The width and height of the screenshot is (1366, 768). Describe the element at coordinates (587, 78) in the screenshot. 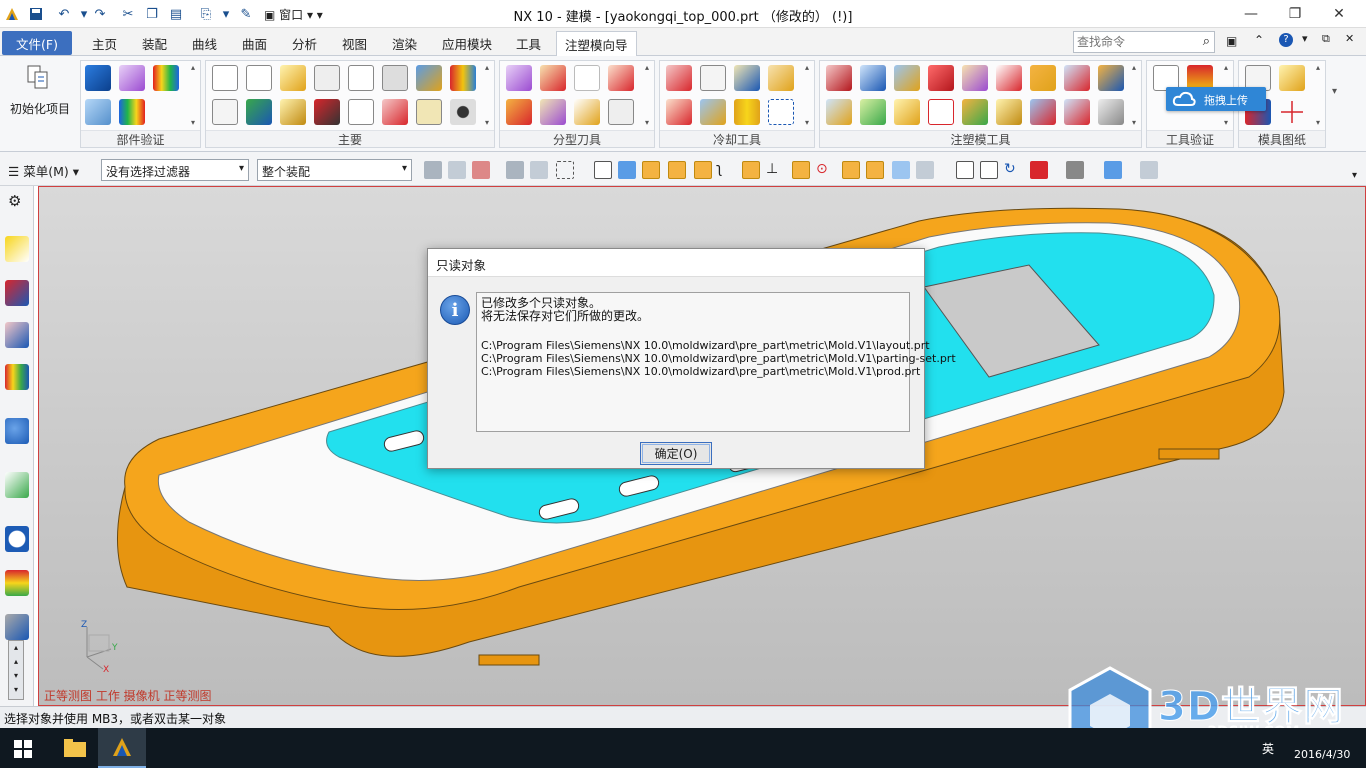

I see `define-region-icon` at that location.